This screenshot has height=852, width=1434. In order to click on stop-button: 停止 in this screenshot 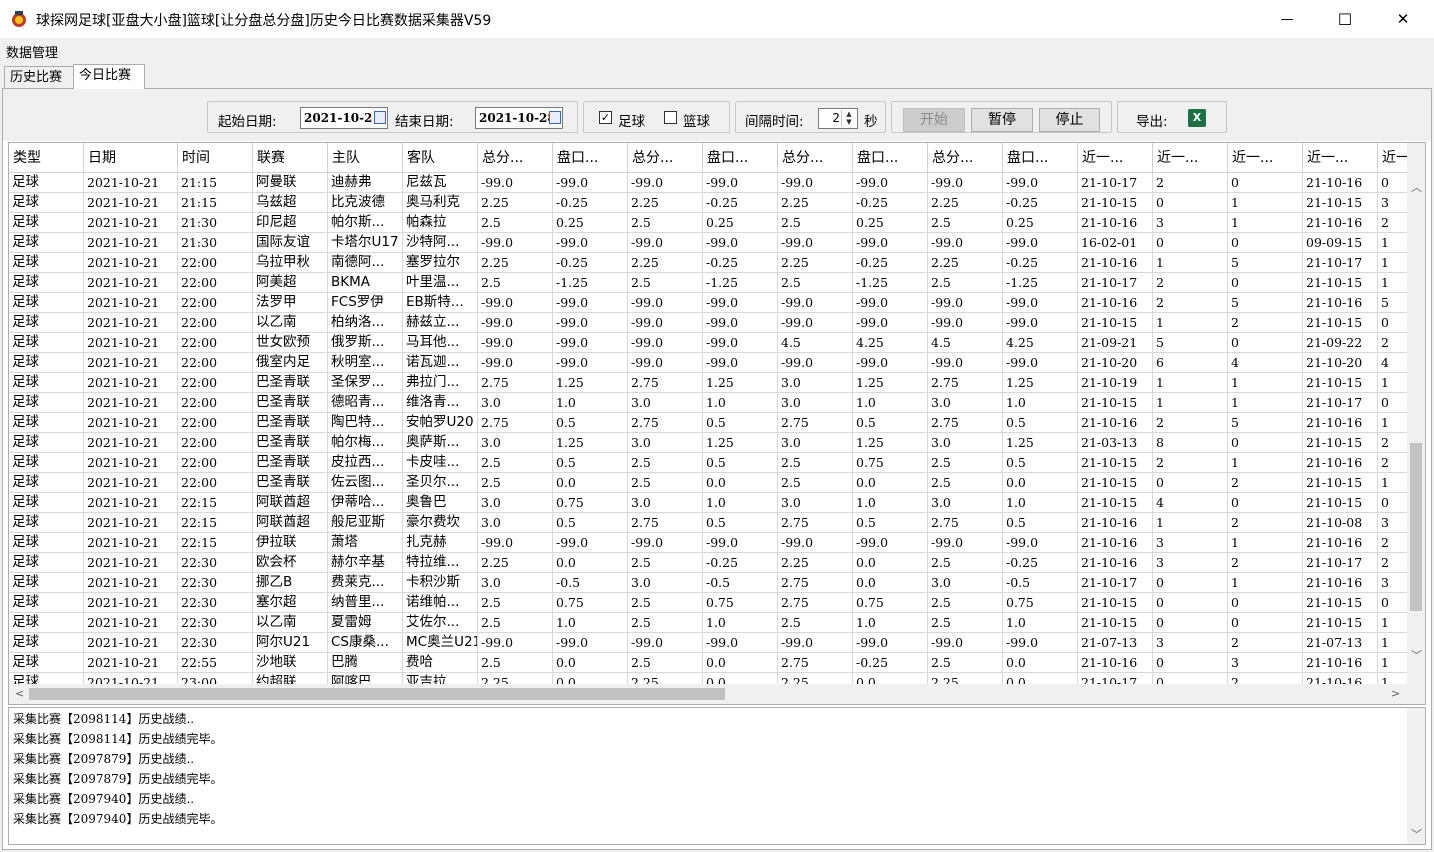, I will do `click(1069, 120)`.